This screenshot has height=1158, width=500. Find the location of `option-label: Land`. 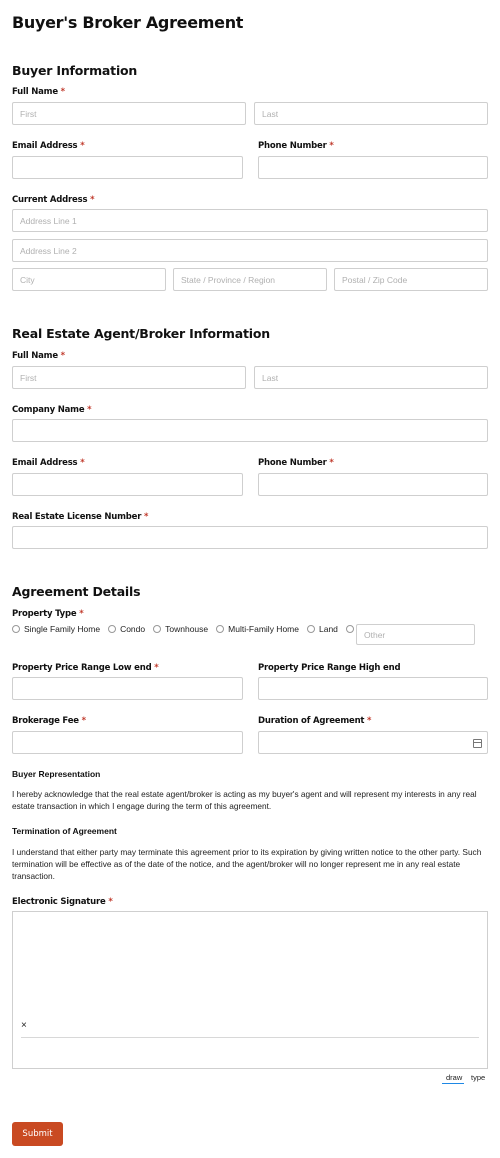

option-label: Land is located at coordinates (328, 629).